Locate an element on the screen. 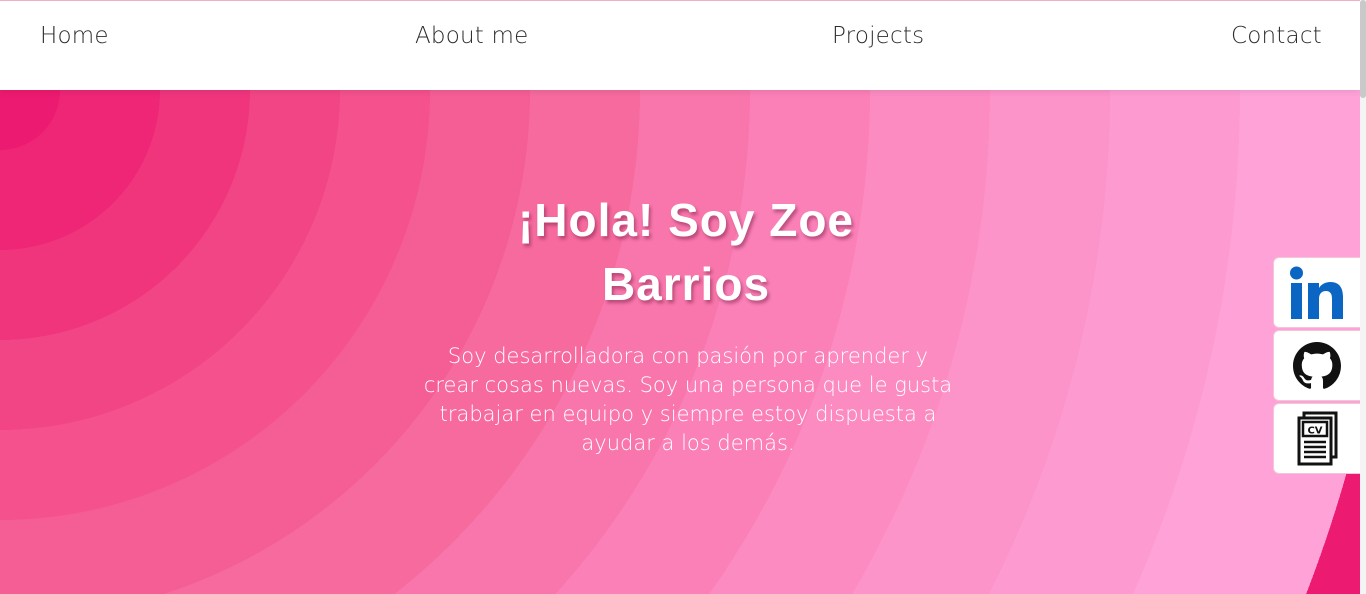  nav-contact-link: Contact is located at coordinates (1276, 36).